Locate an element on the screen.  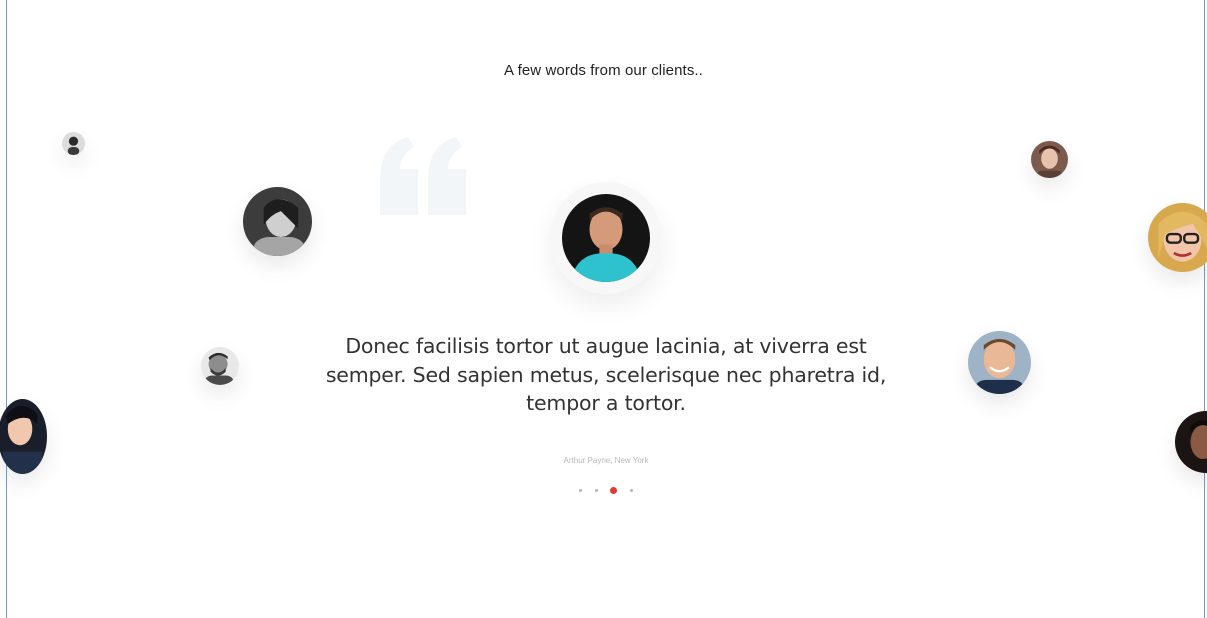
section-heading: A few words from our clients.. is located at coordinates (603, 70).